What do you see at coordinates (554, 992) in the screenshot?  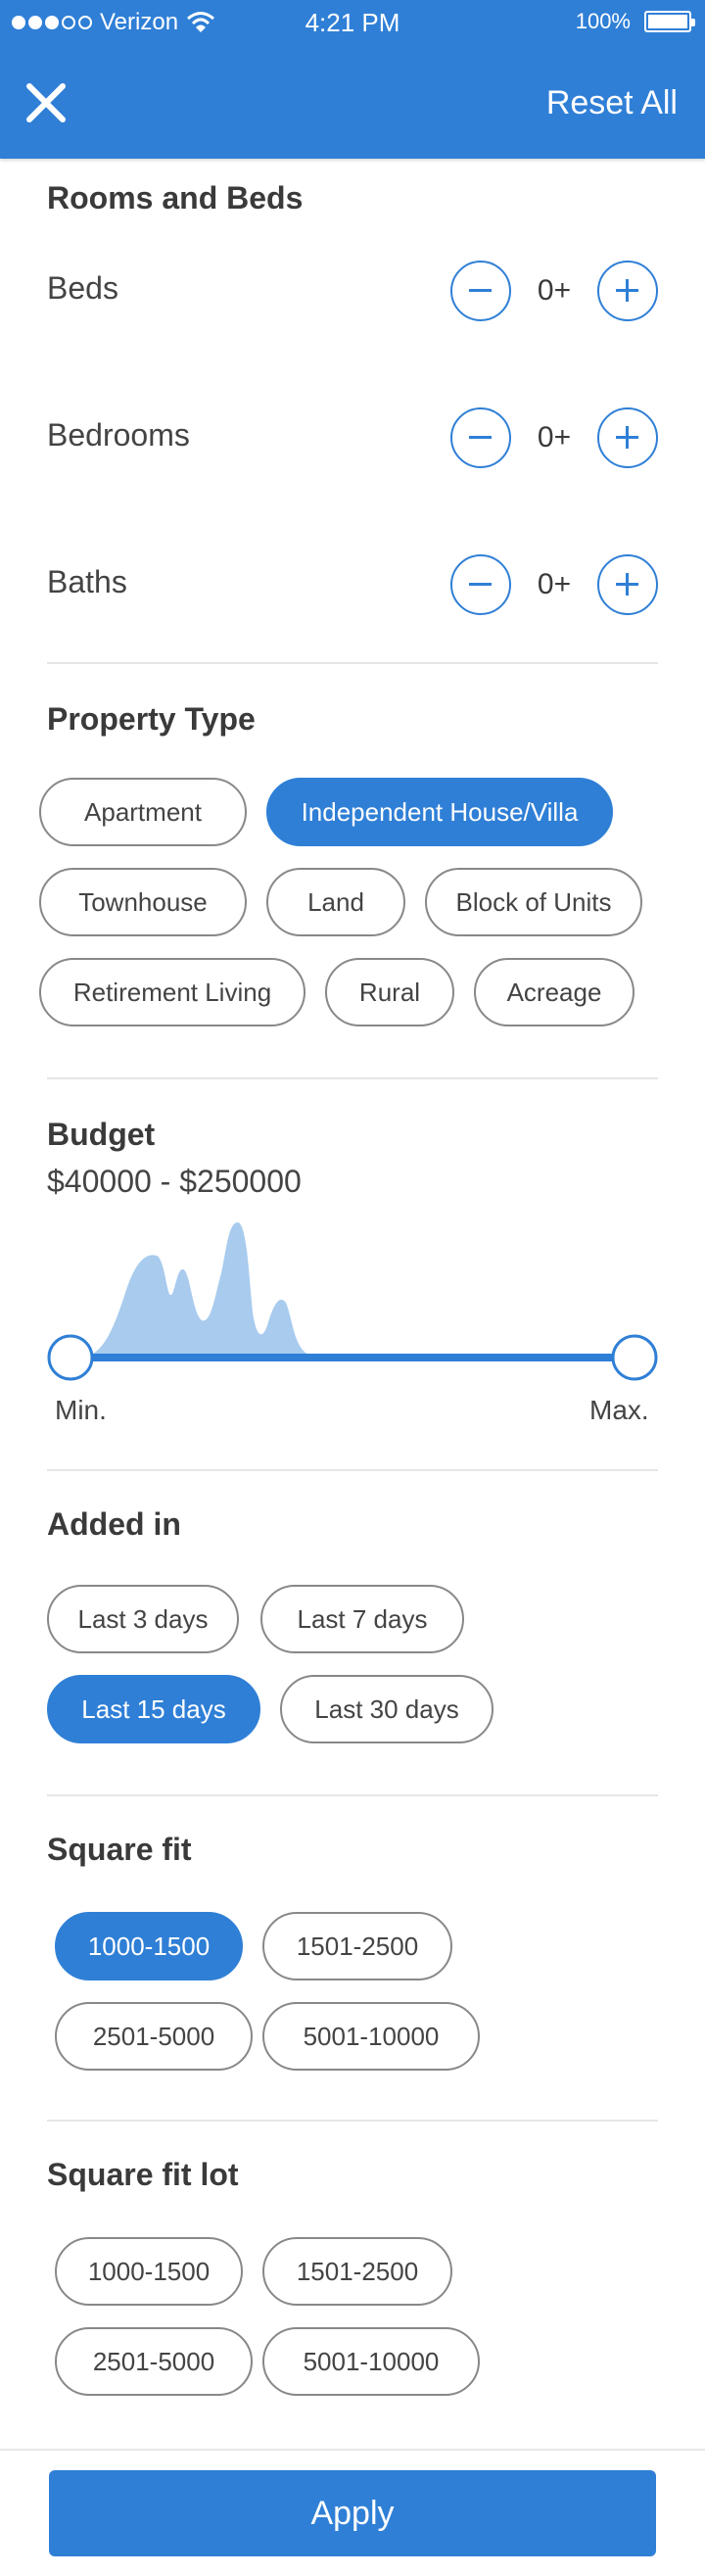 I see `chip-acreage: Acreage` at bounding box center [554, 992].